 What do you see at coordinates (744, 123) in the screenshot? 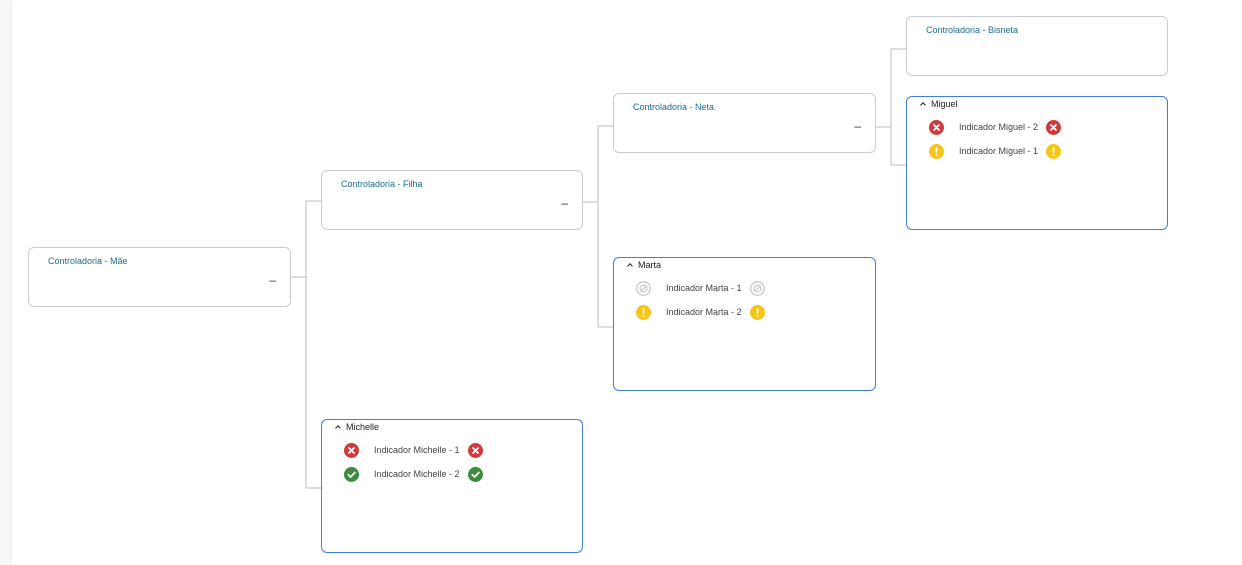
I see `unit-node-neta: Controladoria - Neta –` at bounding box center [744, 123].